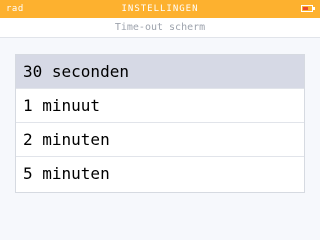 The width and height of the screenshot is (320, 240). What do you see at coordinates (160, 140) in the screenshot?
I see `option-2-minutes: 2 minuten` at bounding box center [160, 140].